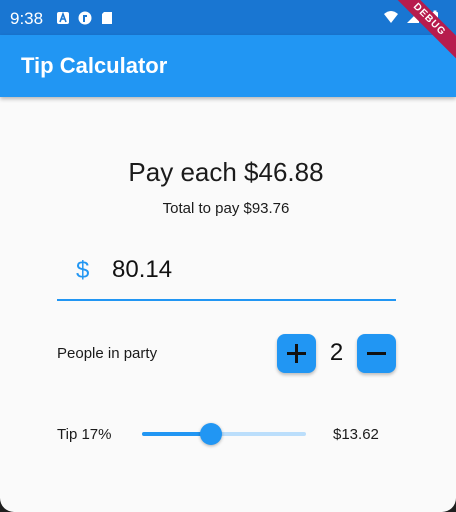  What do you see at coordinates (107, 353) in the screenshot?
I see `people-in-party-label: People in party` at bounding box center [107, 353].